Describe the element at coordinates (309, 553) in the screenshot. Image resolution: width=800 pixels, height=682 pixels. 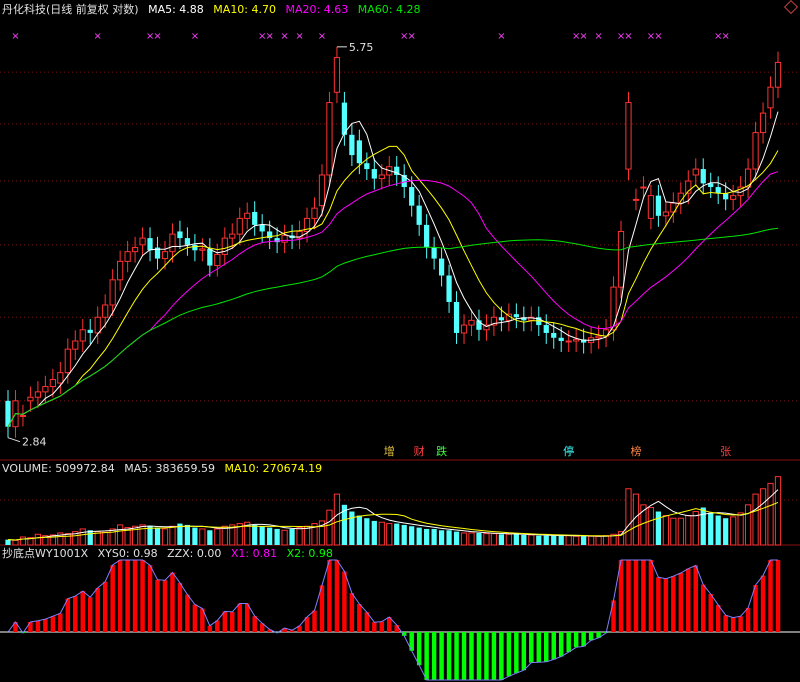
I see `indicator-x2: X2: 0.98` at that location.